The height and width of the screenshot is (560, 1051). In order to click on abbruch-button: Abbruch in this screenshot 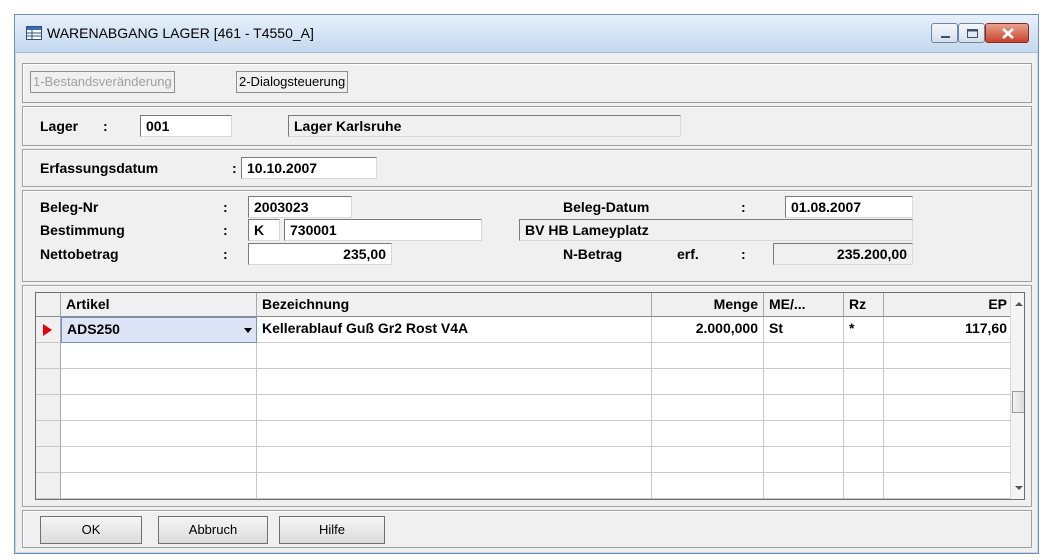, I will do `click(213, 530)`.